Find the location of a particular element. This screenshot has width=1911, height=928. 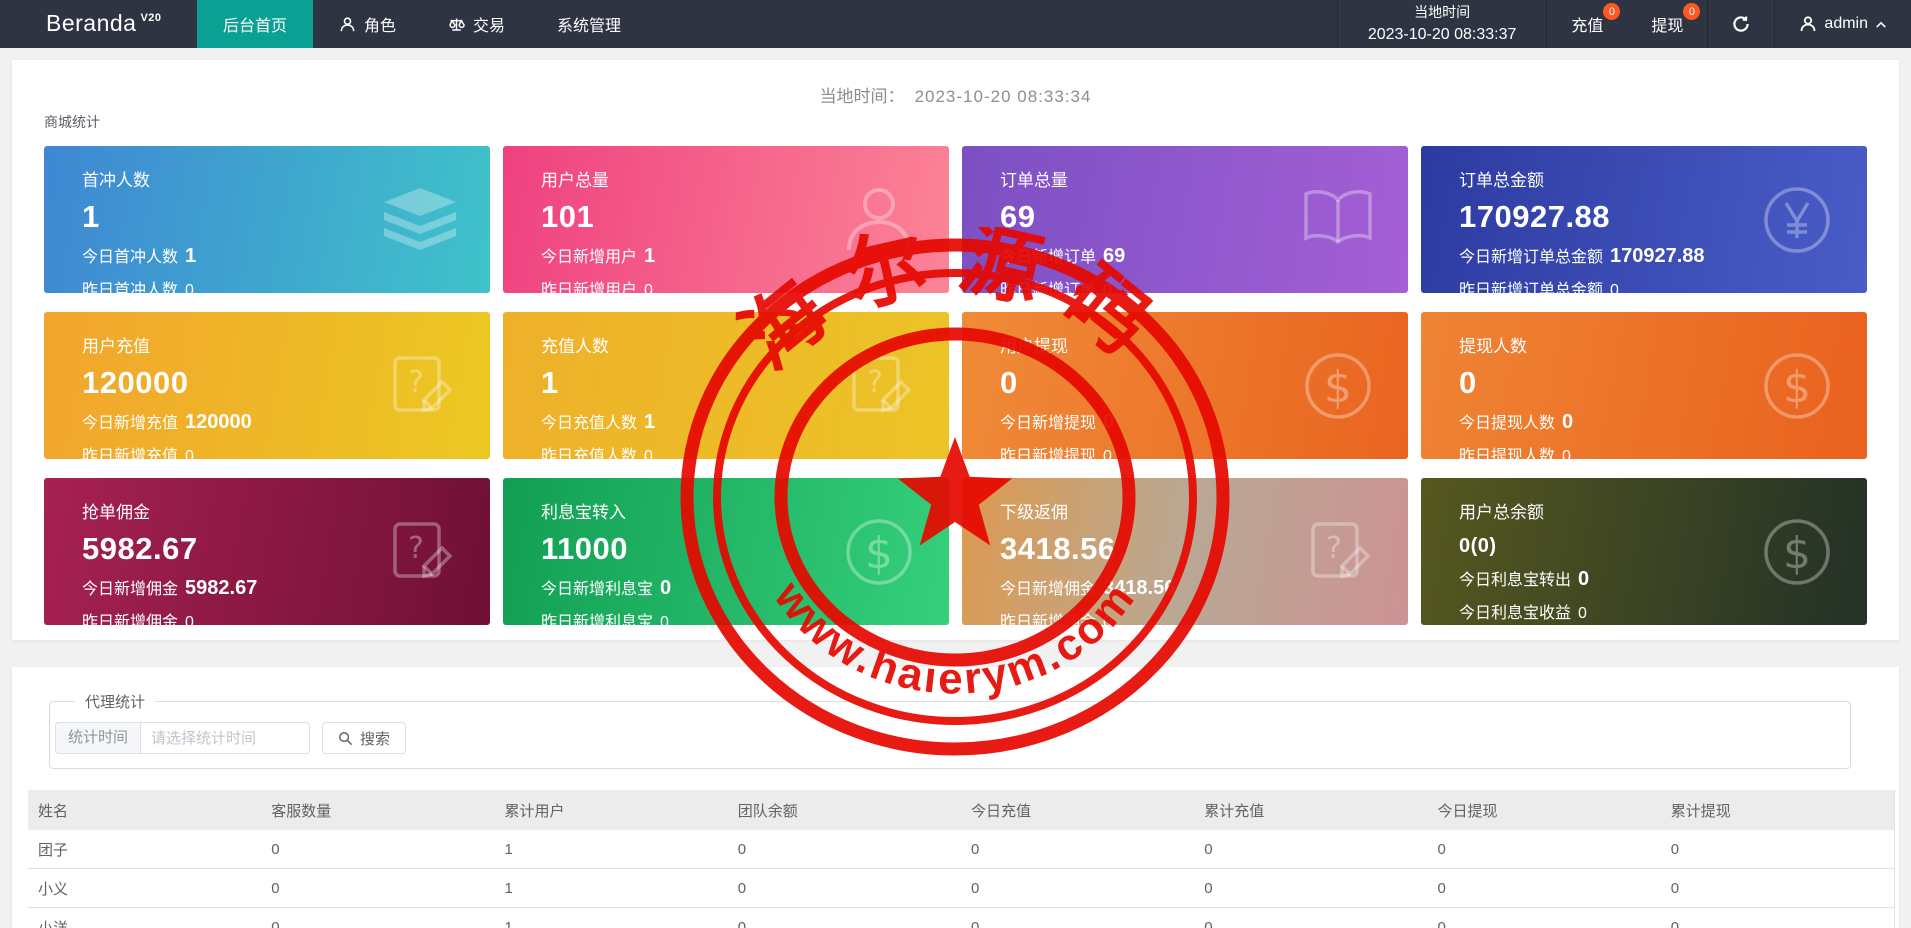

stat-card-11: 下级返佣 3418.56 今日新增佣金 3418.56 昨日新增佣金 0 is located at coordinates (1185, 551).